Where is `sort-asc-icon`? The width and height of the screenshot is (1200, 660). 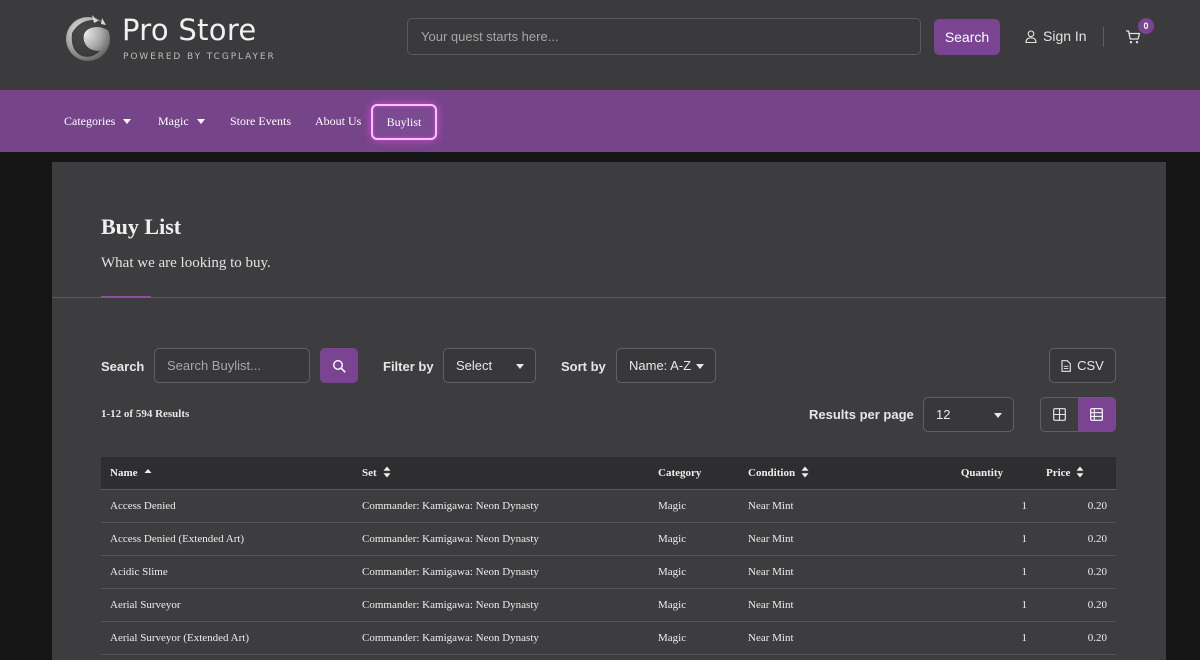 sort-asc-icon is located at coordinates (147, 471).